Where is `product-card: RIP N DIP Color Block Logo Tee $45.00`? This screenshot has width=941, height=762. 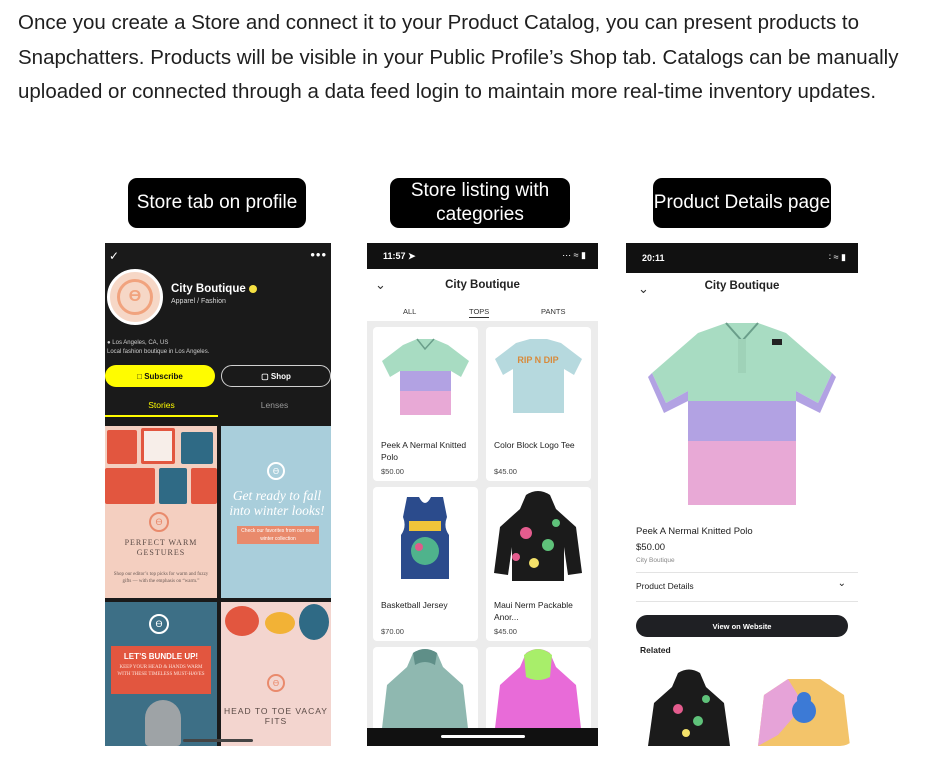
product-card: RIP N DIP Color Block Logo Tee $45.00 is located at coordinates (538, 404).